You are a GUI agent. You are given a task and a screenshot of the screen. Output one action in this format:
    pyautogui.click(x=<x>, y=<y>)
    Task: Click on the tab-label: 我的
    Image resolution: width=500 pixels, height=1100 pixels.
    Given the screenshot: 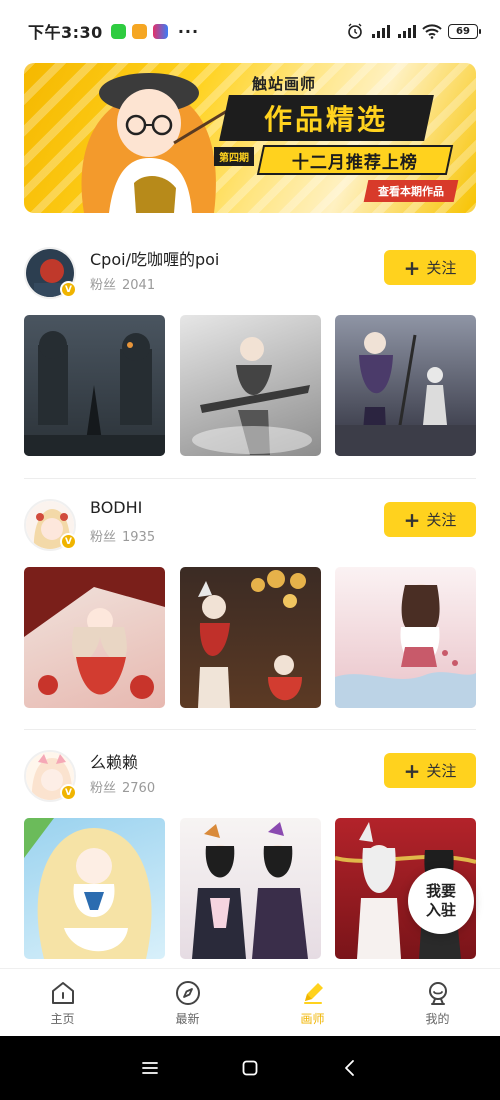 What is the action you would take?
    pyautogui.click(x=437, y=1019)
    